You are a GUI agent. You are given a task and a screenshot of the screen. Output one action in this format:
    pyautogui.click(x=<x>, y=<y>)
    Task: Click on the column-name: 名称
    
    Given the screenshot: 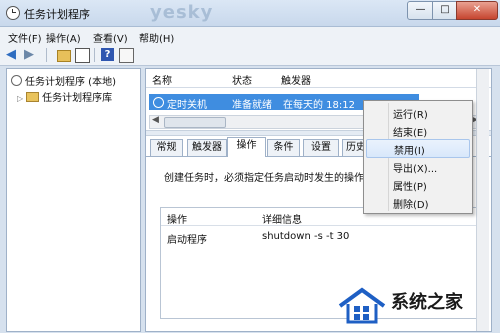 What is the action you would take?
    pyautogui.click(x=162, y=79)
    